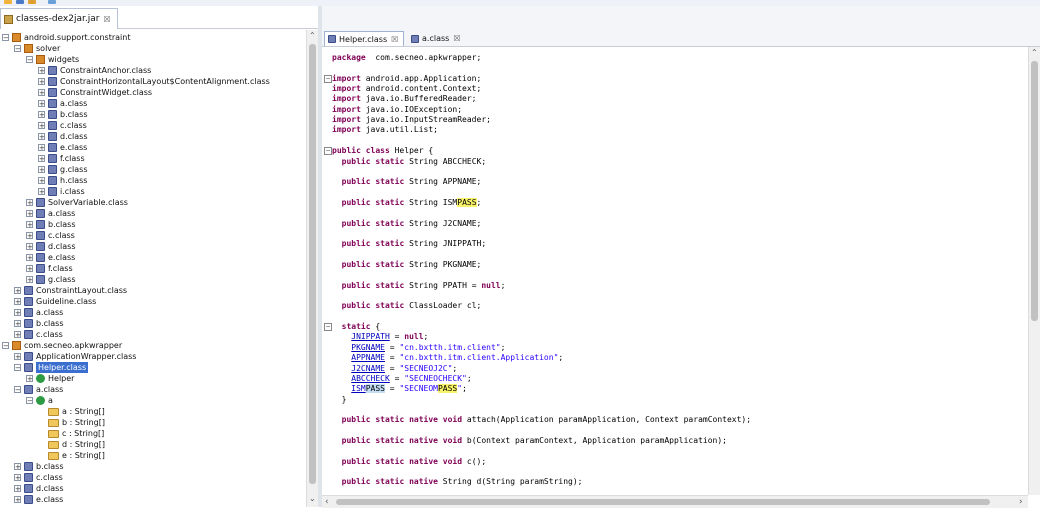 Image resolution: width=1040 pixels, height=508 pixels. What do you see at coordinates (38, 389) in the screenshot?
I see `tree-item: − a.class` at bounding box center [38, 389].